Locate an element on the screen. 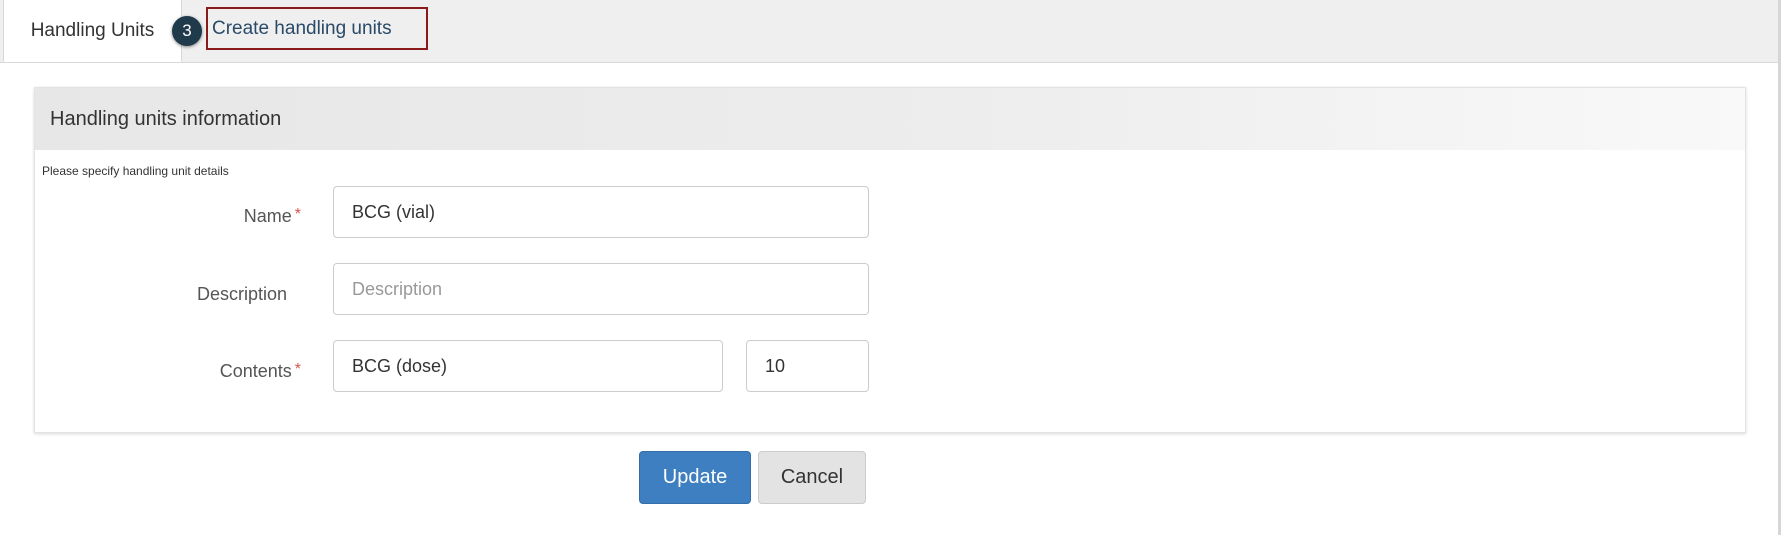 Image resolution: width=1781 pixels, height=535 pixels. name-required-marker: * is located at coordinates (297, 214).